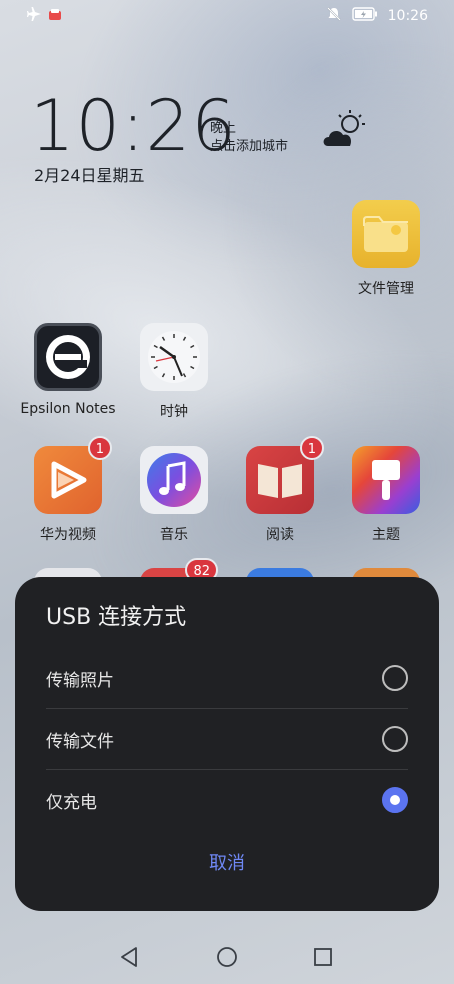 The image size is (454, 984). What do you see at coordinates (249, 147) in the screenshot?
I see `widget-city-prompt: 点击添加城市` at bounding box center [249, 147].